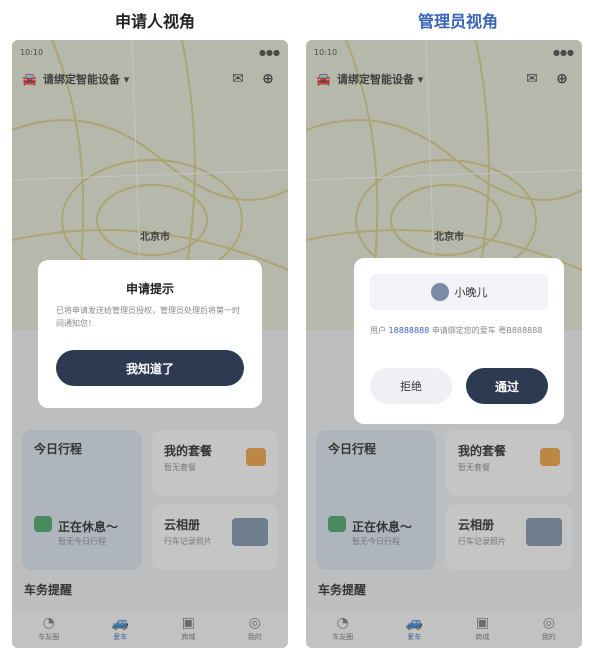  Describe the element at coordinates (456, 330) in the screenshot. I see `request-body: 用户 18888888 申请绑定您的爱车 粤B888888` at that location.